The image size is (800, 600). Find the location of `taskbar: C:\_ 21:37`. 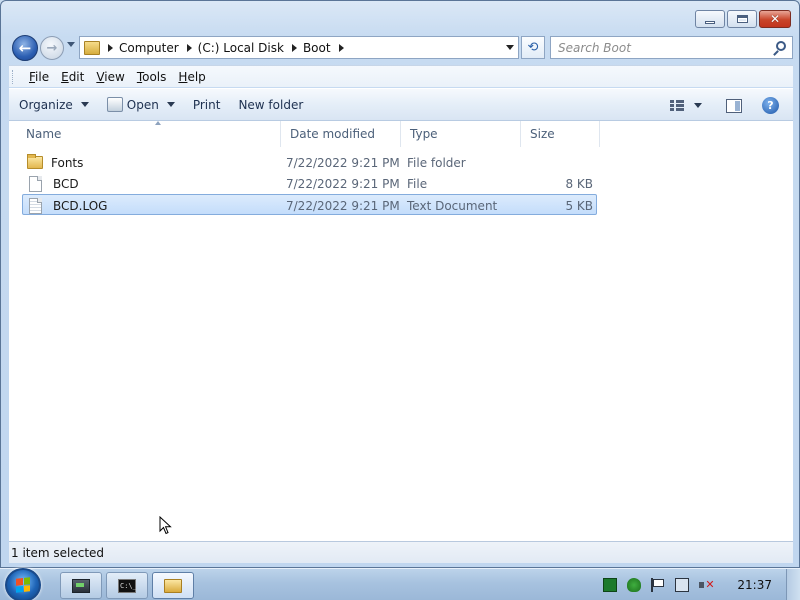

taskbar: C:\_ 21:37 is located at coordinates (400, 584).